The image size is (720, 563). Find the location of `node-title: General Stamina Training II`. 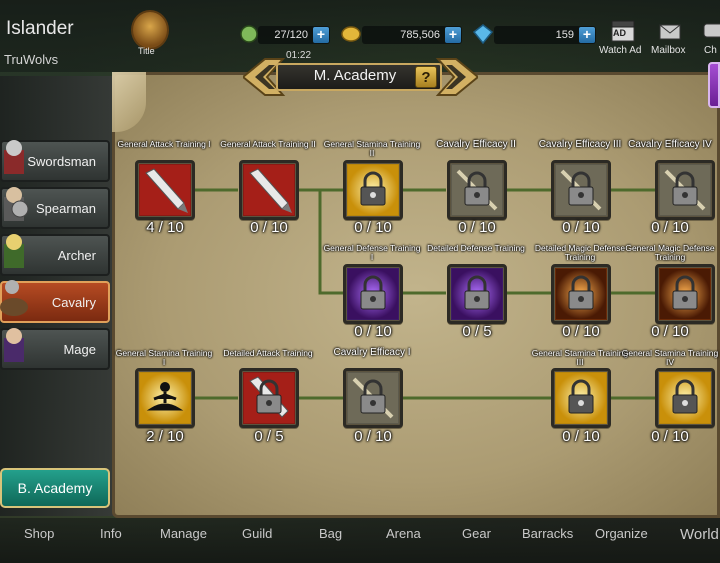

node-title: General Stamina Training II is located at coordinates (372, 148).